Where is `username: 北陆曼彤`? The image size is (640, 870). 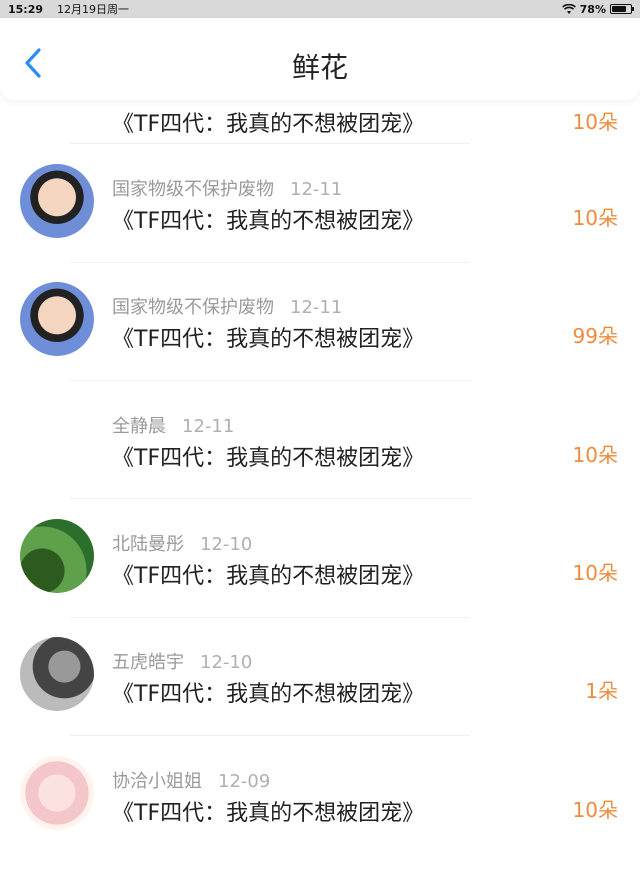
username: 北陆曼彤 is located at coordinates (148, 544).